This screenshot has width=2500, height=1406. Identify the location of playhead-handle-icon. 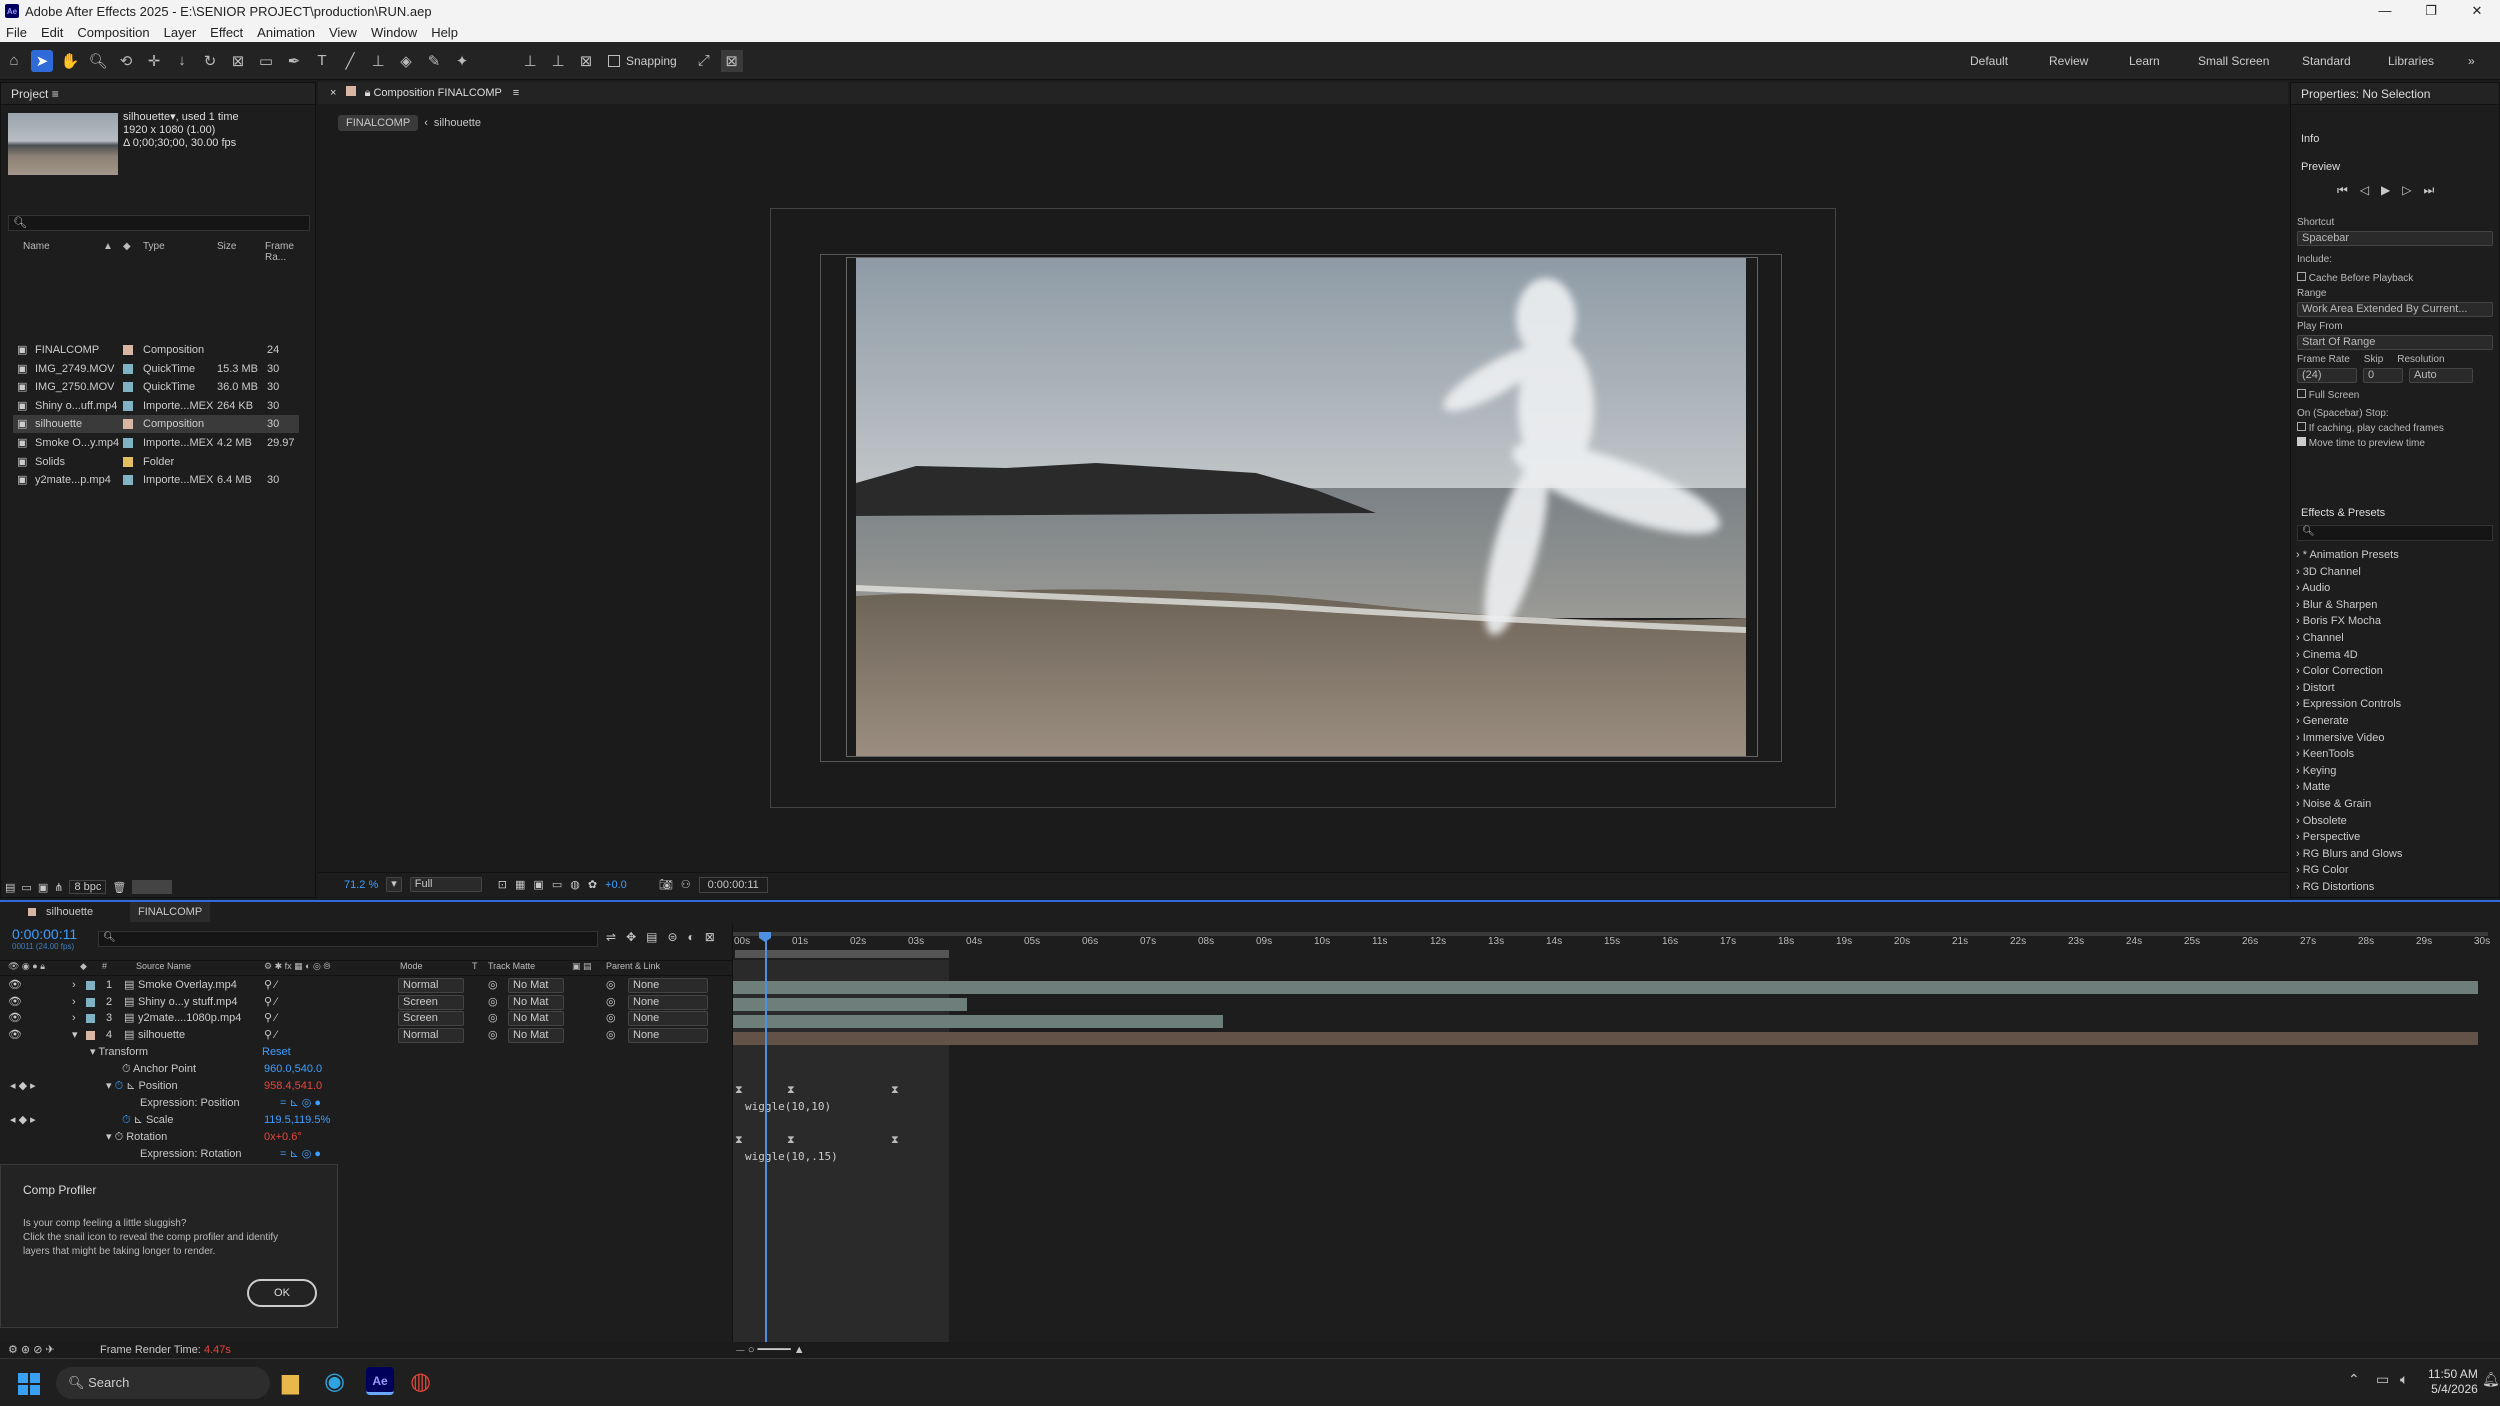
(765, 937).